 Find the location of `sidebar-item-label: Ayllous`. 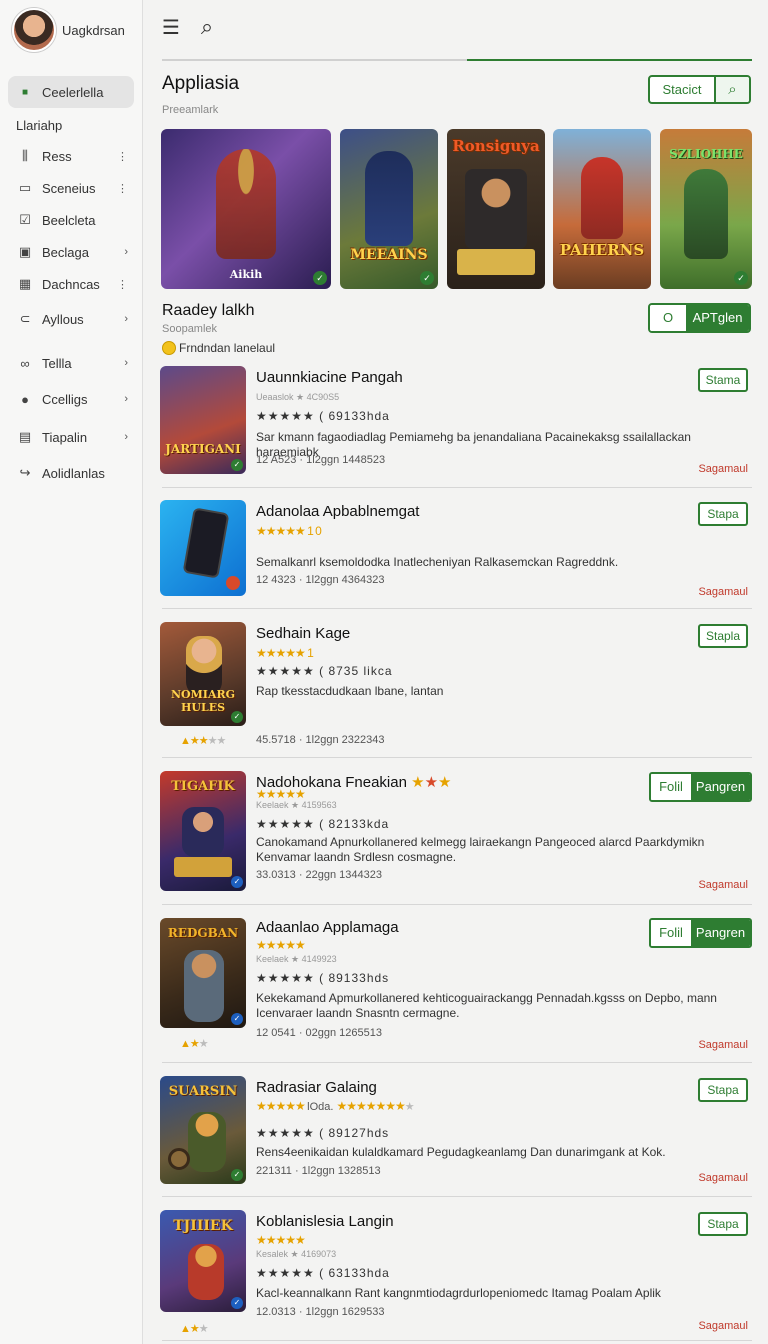

sidebar-item-label: Ayllous is located at coordinates (63, 319).